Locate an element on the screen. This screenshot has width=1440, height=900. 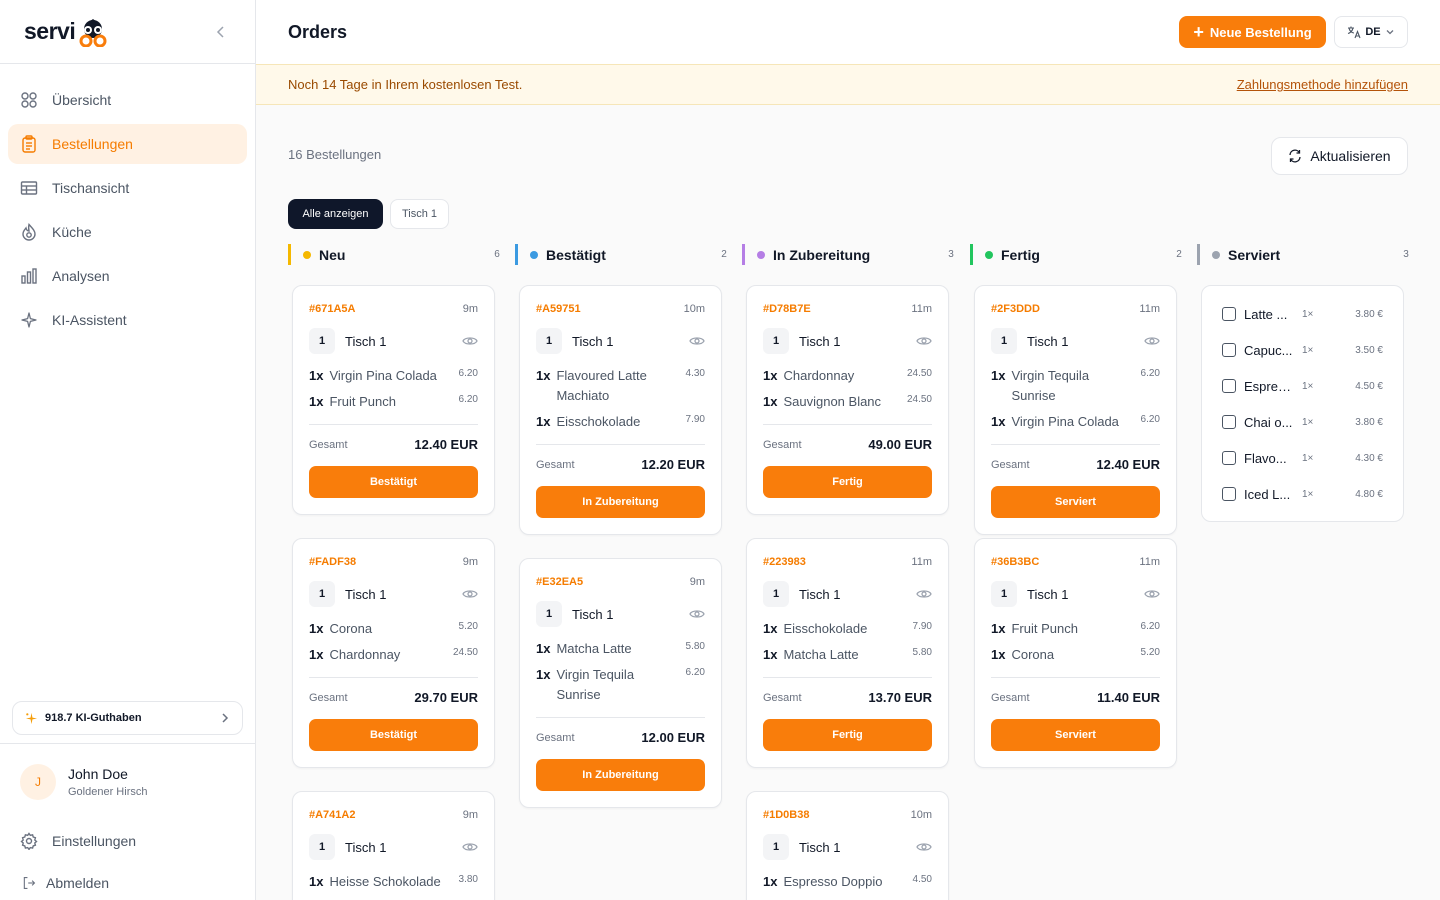
item-price: 24.50 is located at coordinates (919, 373).